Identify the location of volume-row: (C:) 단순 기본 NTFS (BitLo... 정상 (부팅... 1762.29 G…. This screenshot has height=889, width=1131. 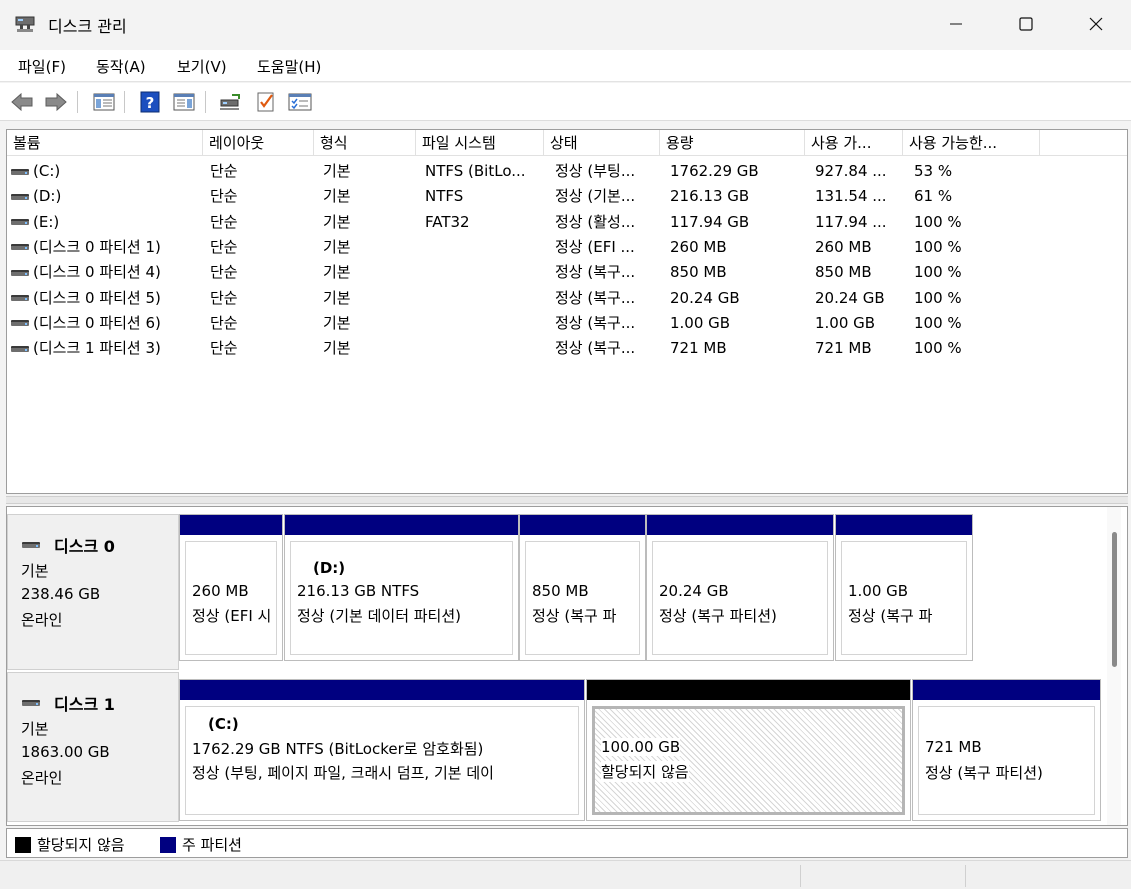
(567, 171).